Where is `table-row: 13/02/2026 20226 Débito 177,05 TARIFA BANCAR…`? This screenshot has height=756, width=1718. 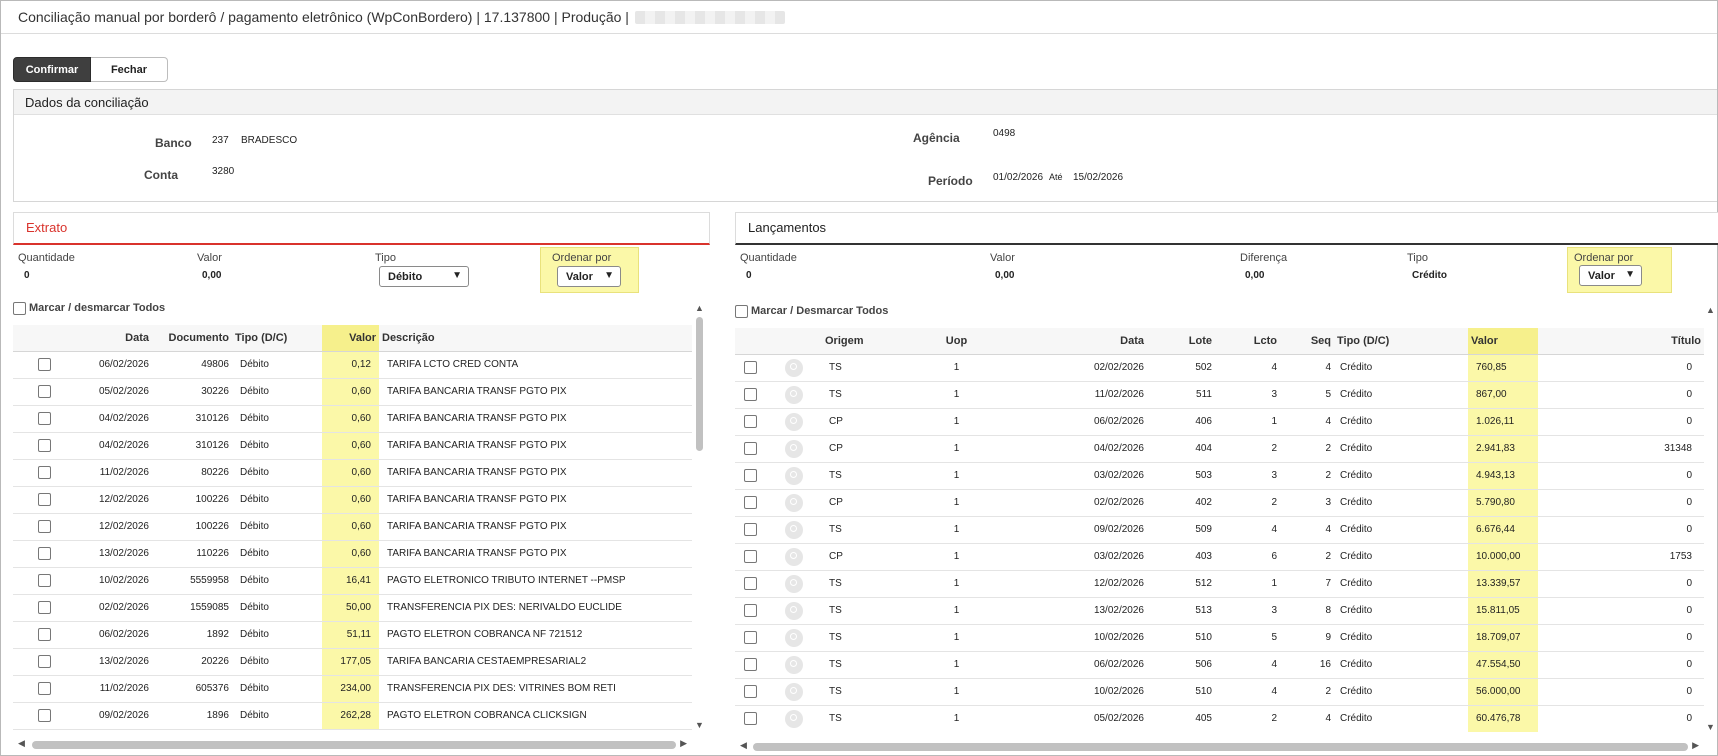 table-row: 13/02/2026 20226 Débito 177,05 TARIFA BANCAR… is located at coordinates (352, 662).